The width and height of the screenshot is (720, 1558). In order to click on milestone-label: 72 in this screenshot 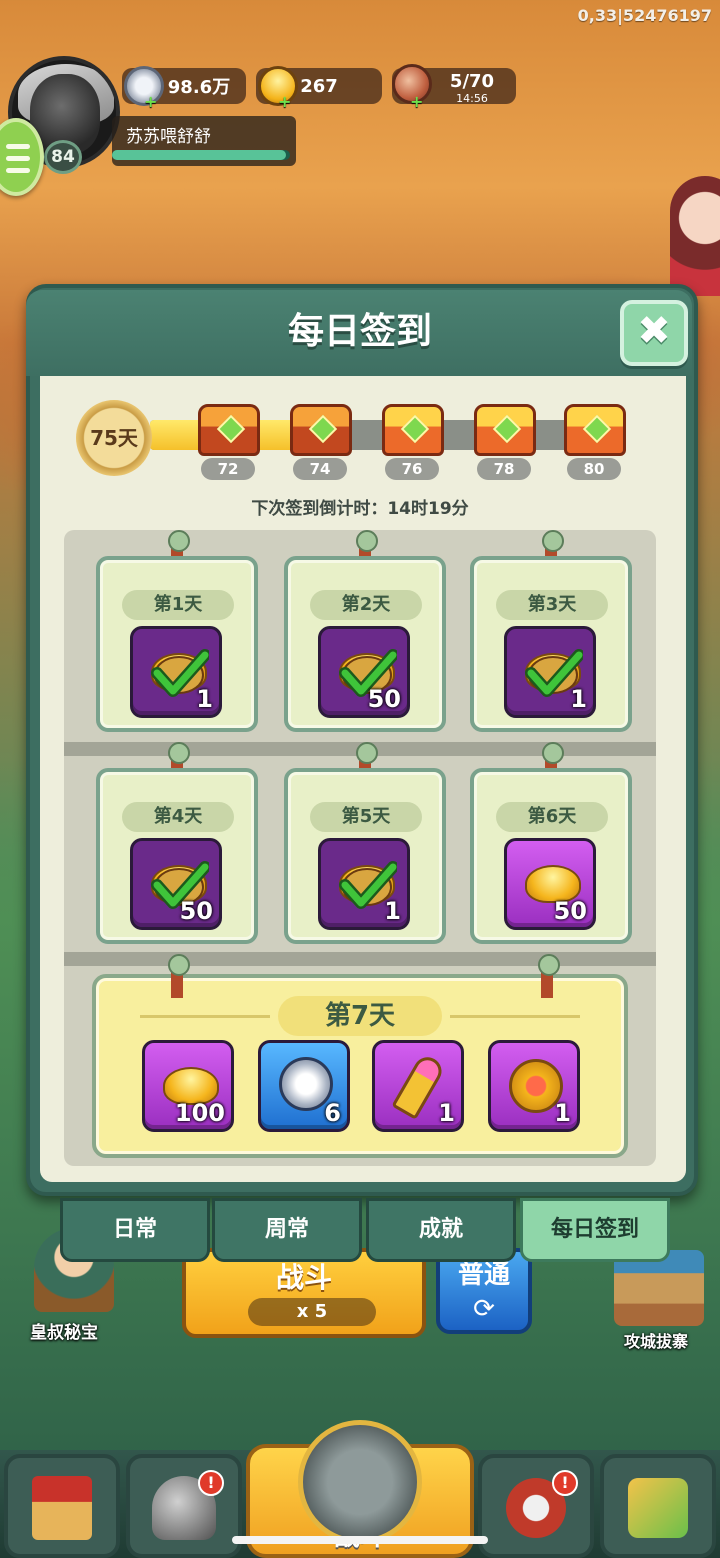, I will do `click(228, 469)`.